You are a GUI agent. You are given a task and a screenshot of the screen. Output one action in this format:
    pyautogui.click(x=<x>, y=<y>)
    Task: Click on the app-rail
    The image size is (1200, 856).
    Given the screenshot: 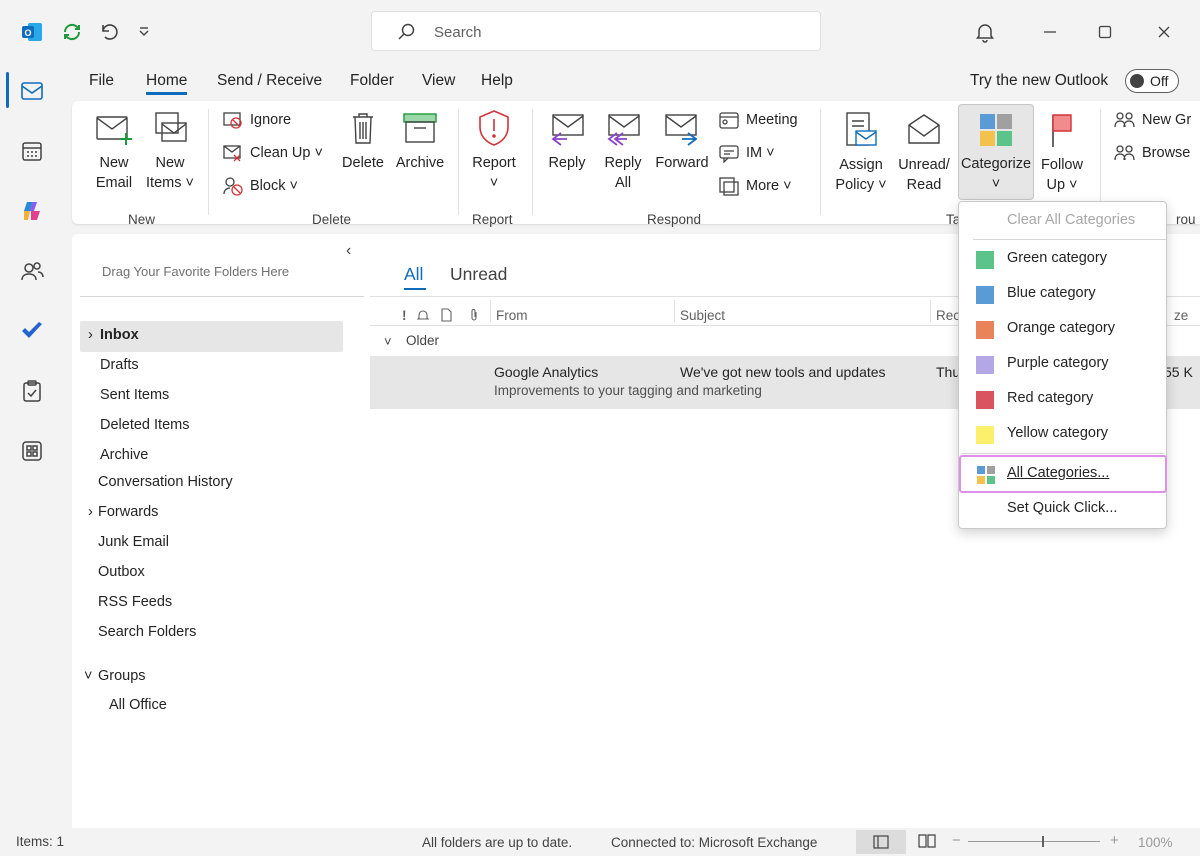 What is the action you would take?
    pyautogui.click(x=31, y=445)
    